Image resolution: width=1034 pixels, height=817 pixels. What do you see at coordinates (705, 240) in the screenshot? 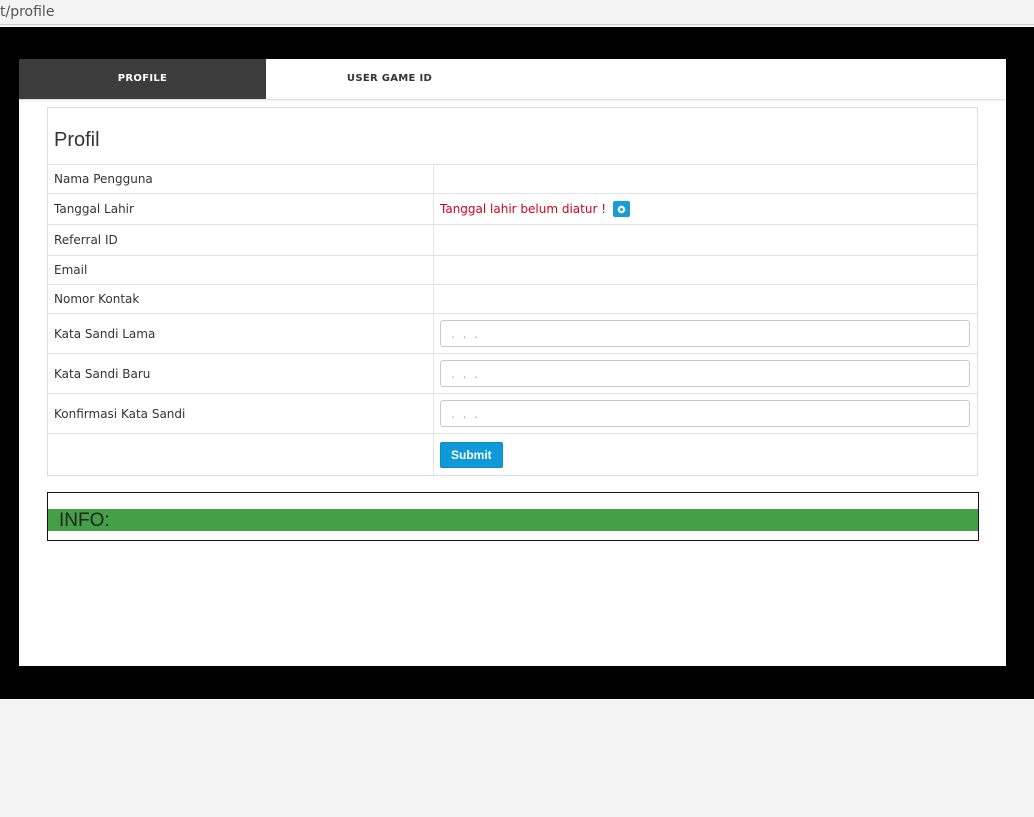
I see `referral-value` at bounding box center [705, 240].